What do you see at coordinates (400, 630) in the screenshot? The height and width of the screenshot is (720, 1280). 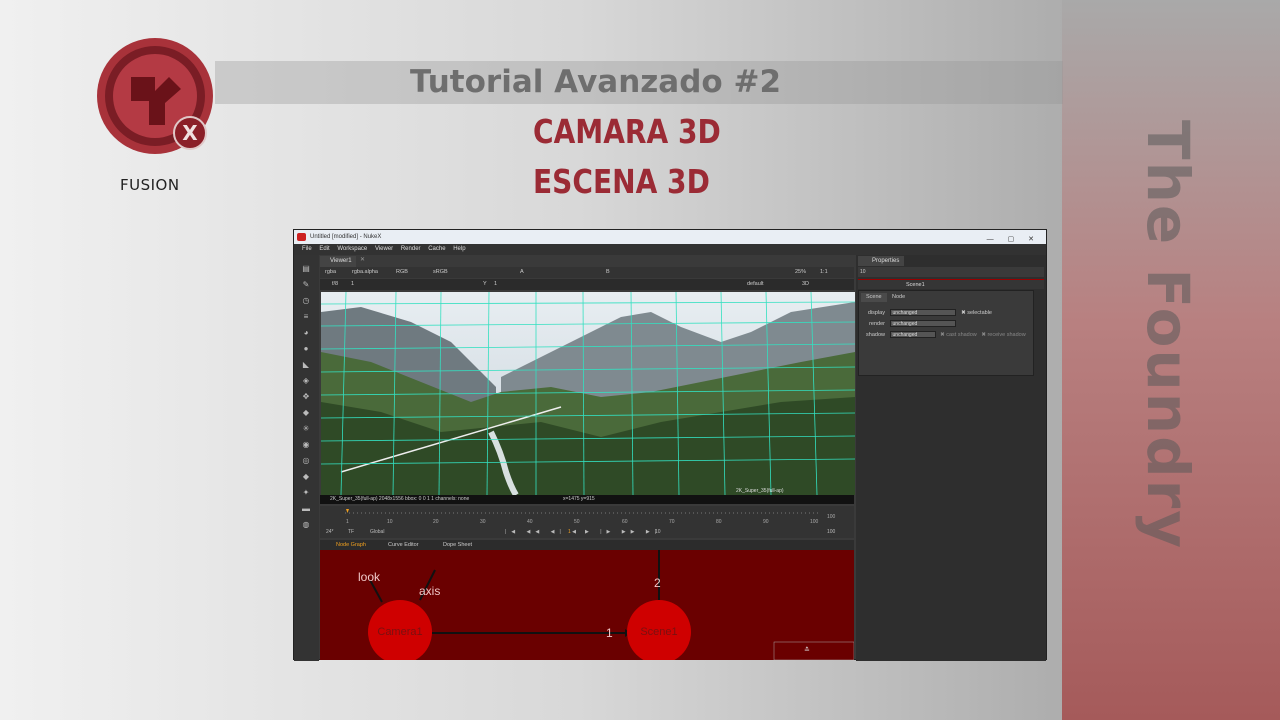 I see `camera1-node: Camera1` at bounding box center [400, 630].